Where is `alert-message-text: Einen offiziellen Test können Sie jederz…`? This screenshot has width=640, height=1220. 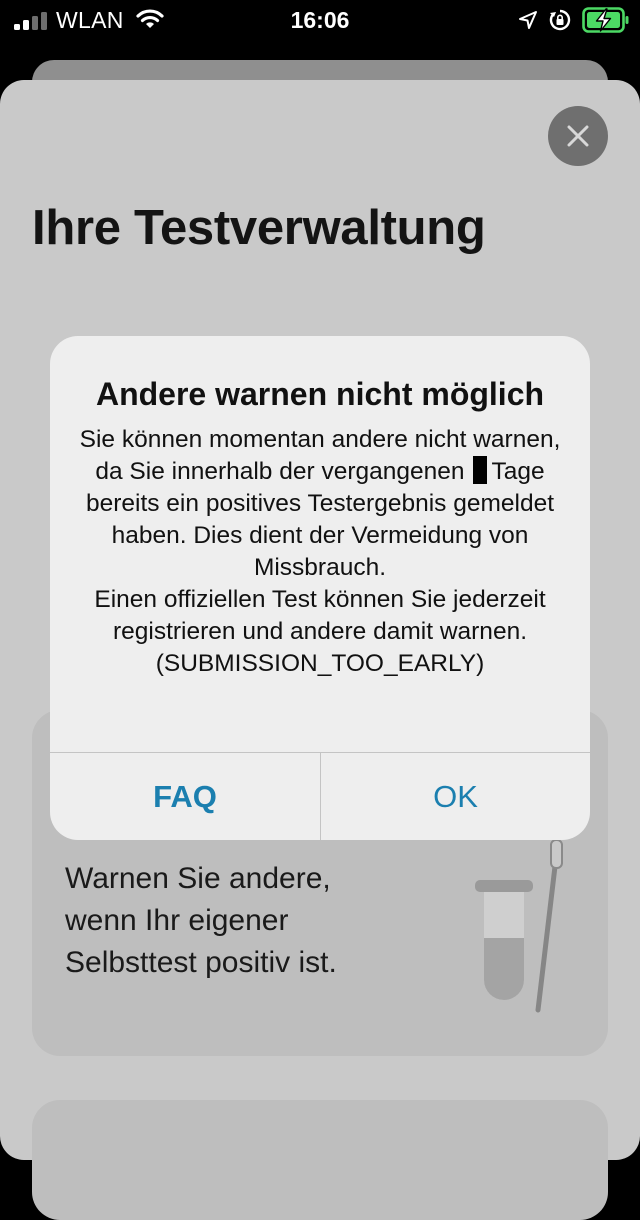 alert-message-text: Einen offiziellen Test können Sie jederz… is located at coordinates (320, 631).